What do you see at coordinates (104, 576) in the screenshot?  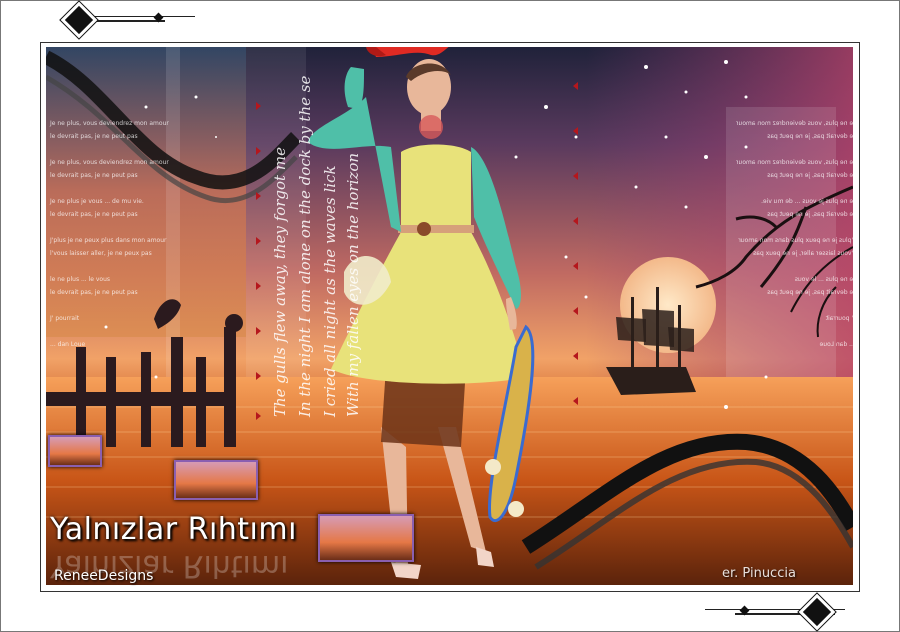 I see `signature-designer: ReneeDesigns` at bounding box center [104, 576].